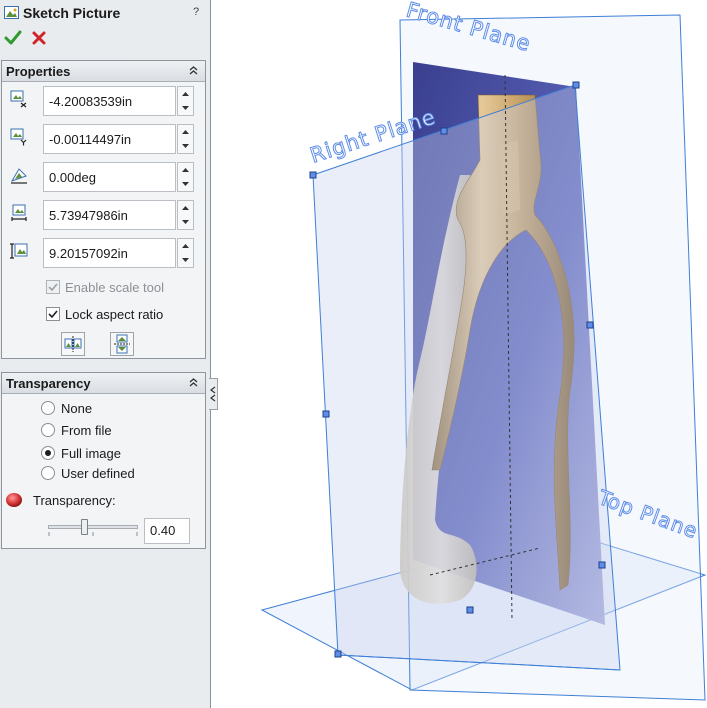 The height and width of the screenshot is (708, 707). I want to click on origin-x-spinner, so click(185, 101).